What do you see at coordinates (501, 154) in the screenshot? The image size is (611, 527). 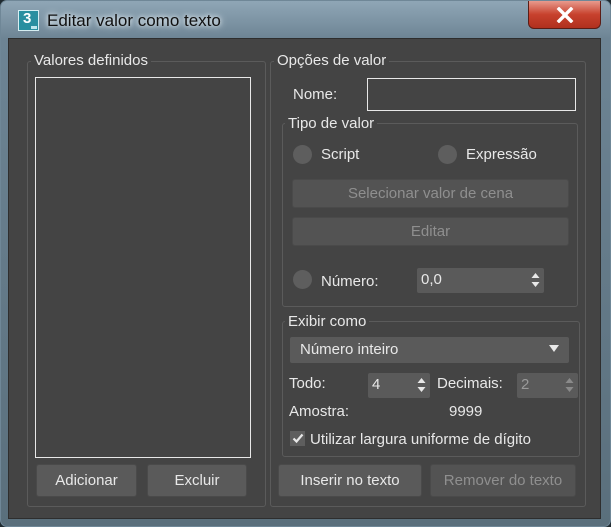 I see `expression-label: Expressão` at bounding box center [501, 154].